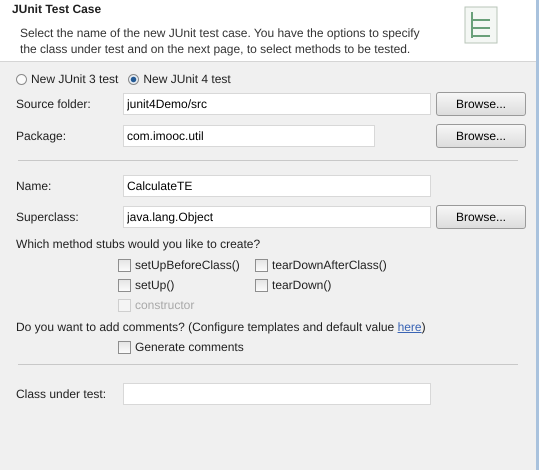  What do you see at coordinates (57, 9) in the screenshot?
I see `dialog-title: JUnit Test Case` at bounding box center [57, 9].